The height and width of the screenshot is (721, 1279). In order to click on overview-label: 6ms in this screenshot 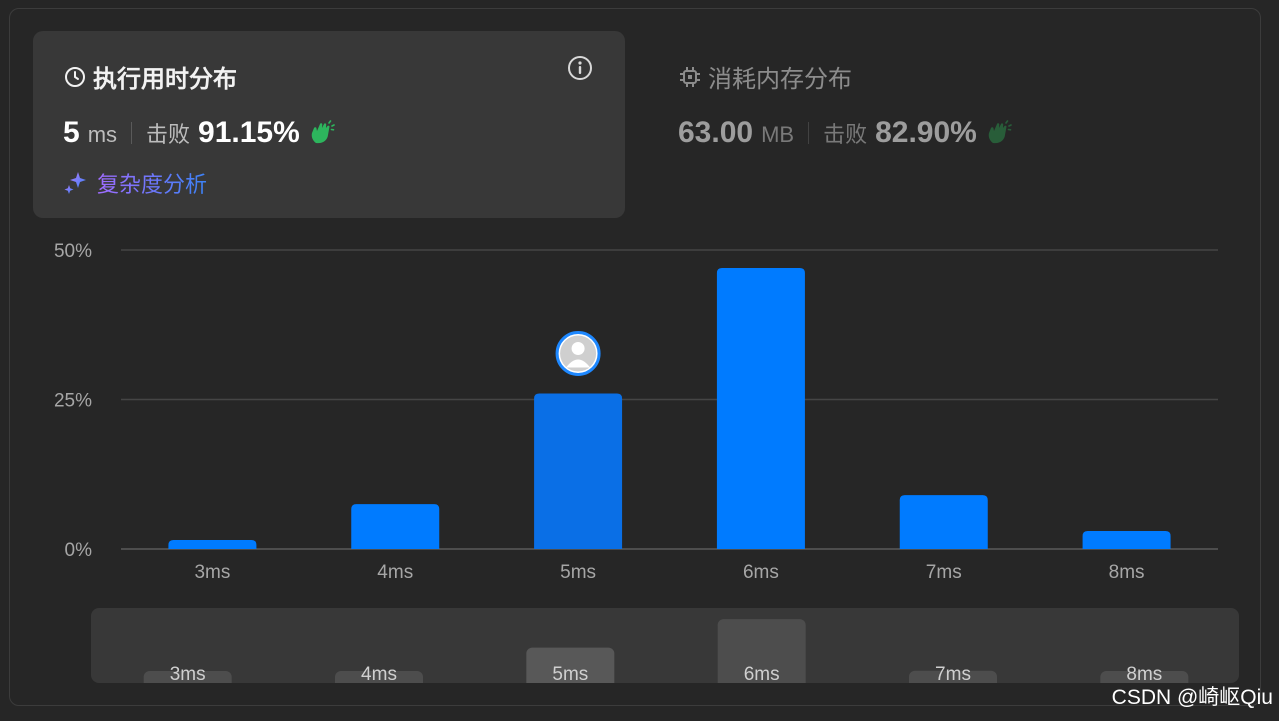, I will do `click(762, 673)`.